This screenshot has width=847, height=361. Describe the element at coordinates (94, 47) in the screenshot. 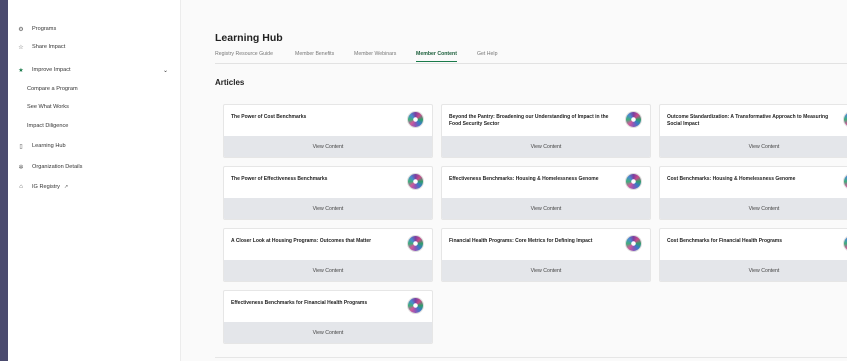

I see `sidebar-item-share-impact: ☆ Share Impact` at that location.